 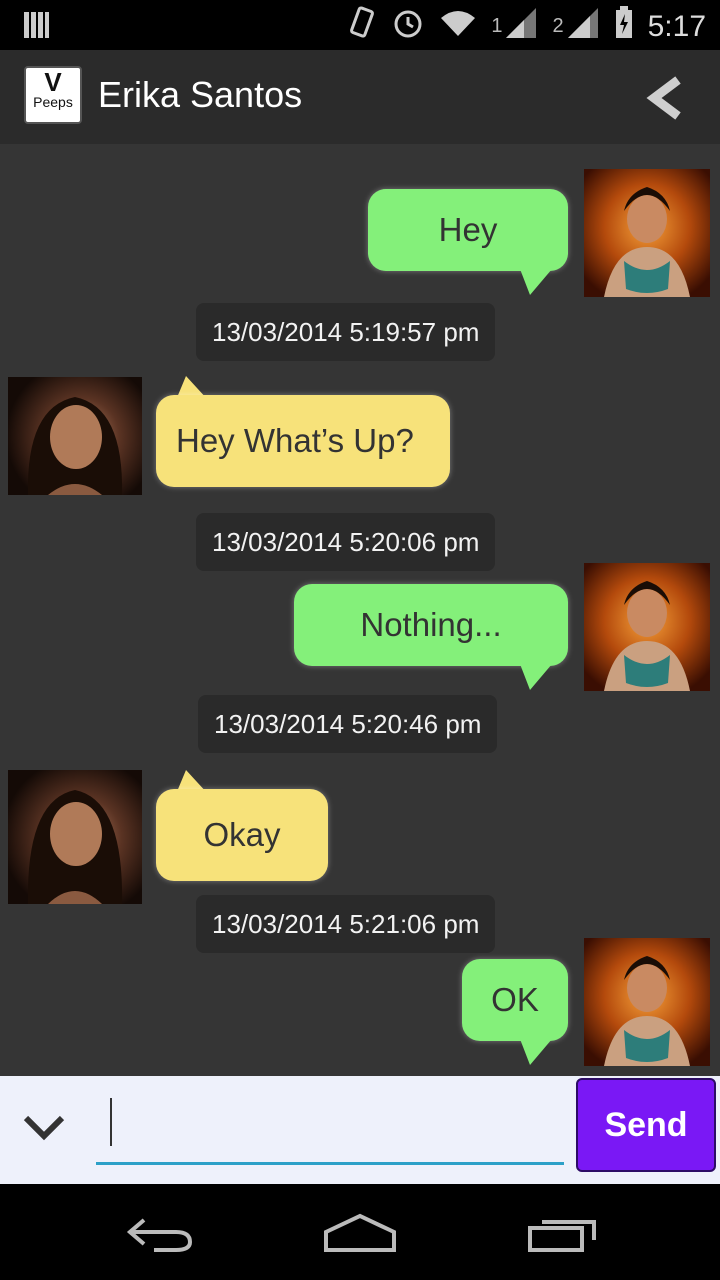 What do you see at coordinates (676, 26) in the screenshot?
I see `clock: 5:17` at bounding box center [676, 26].